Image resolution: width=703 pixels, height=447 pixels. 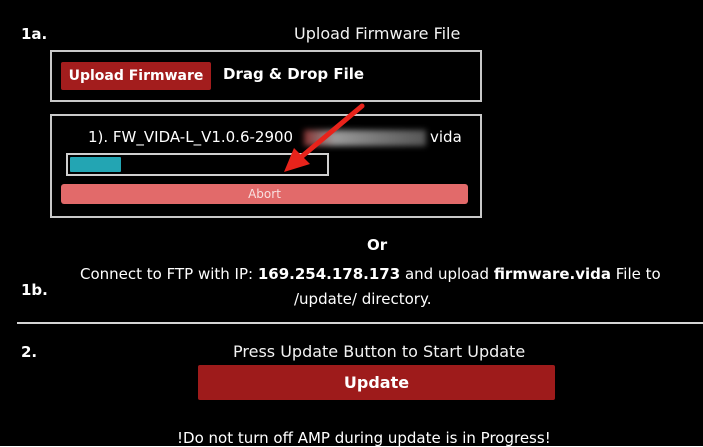 I want to click on ftp-text-pre: Connect to FTP with IP:, so click(x=169, y=274).